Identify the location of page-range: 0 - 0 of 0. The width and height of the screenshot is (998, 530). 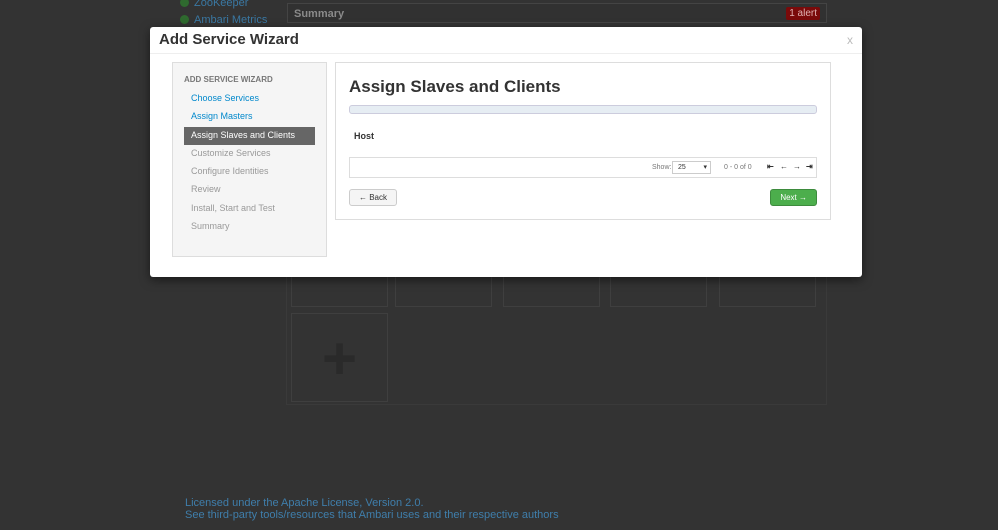
(738, 167).